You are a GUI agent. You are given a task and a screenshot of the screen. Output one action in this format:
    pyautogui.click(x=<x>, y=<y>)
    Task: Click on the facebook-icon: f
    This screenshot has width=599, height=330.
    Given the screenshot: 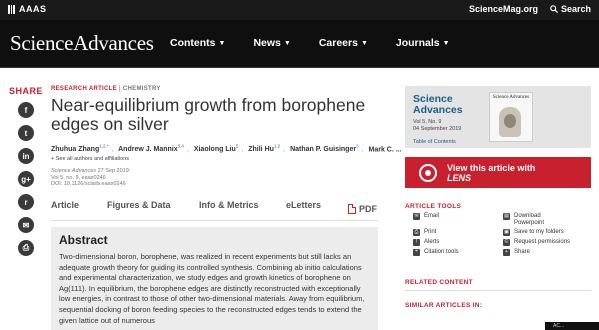 What is the action you would take?
    pyautogui.click(x=26, y=110)
    